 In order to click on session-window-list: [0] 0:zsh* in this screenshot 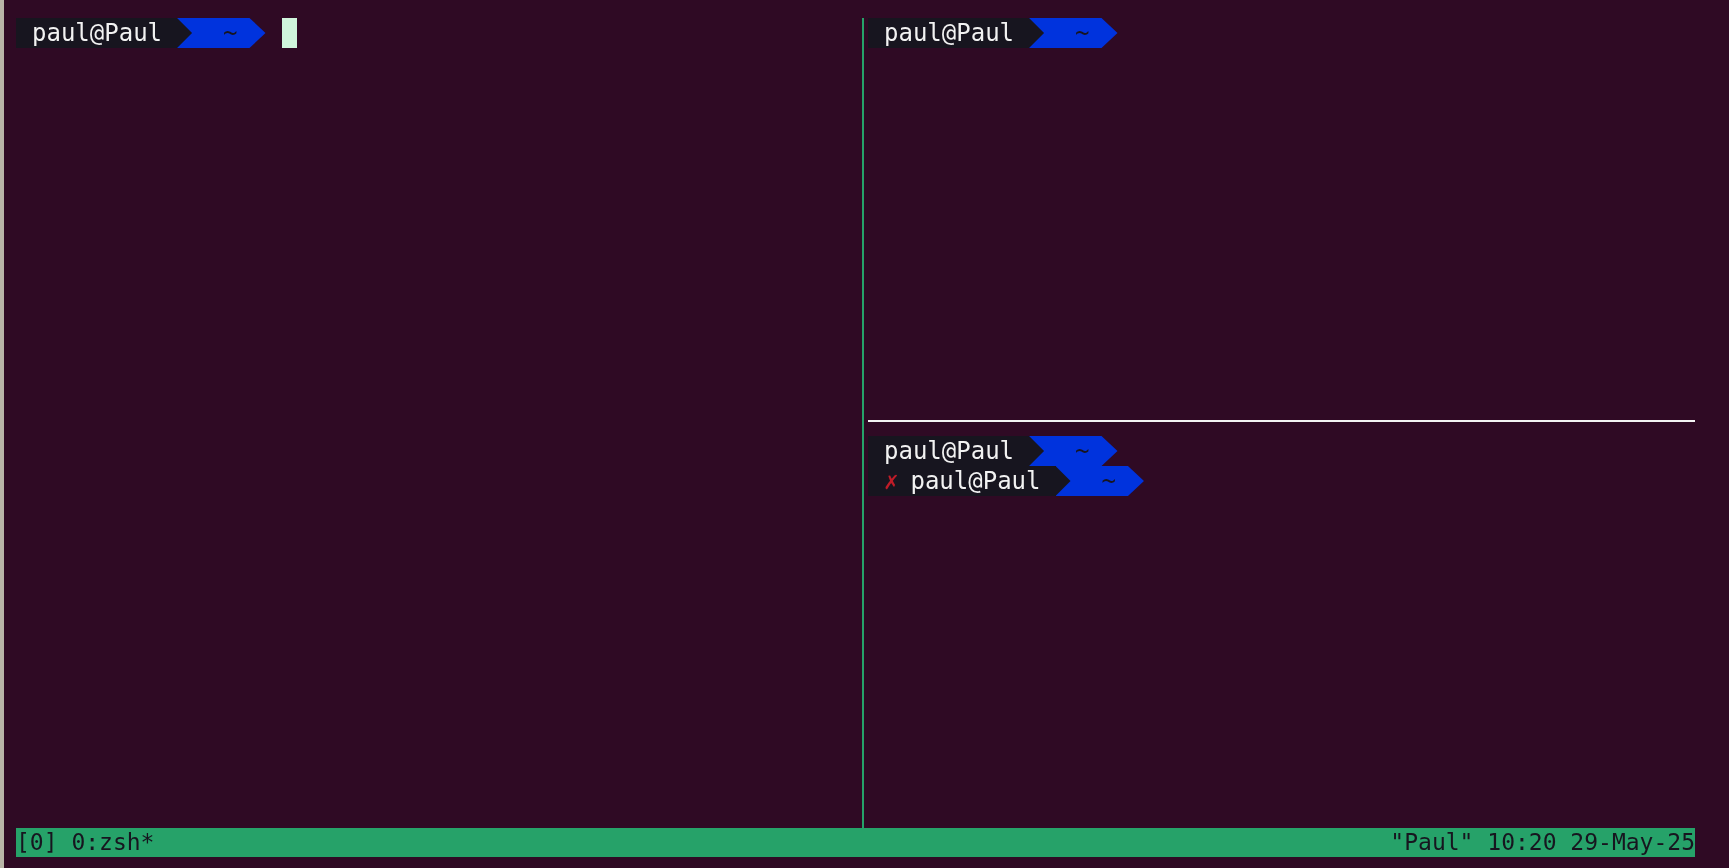, I will do `click(85, 842)`.